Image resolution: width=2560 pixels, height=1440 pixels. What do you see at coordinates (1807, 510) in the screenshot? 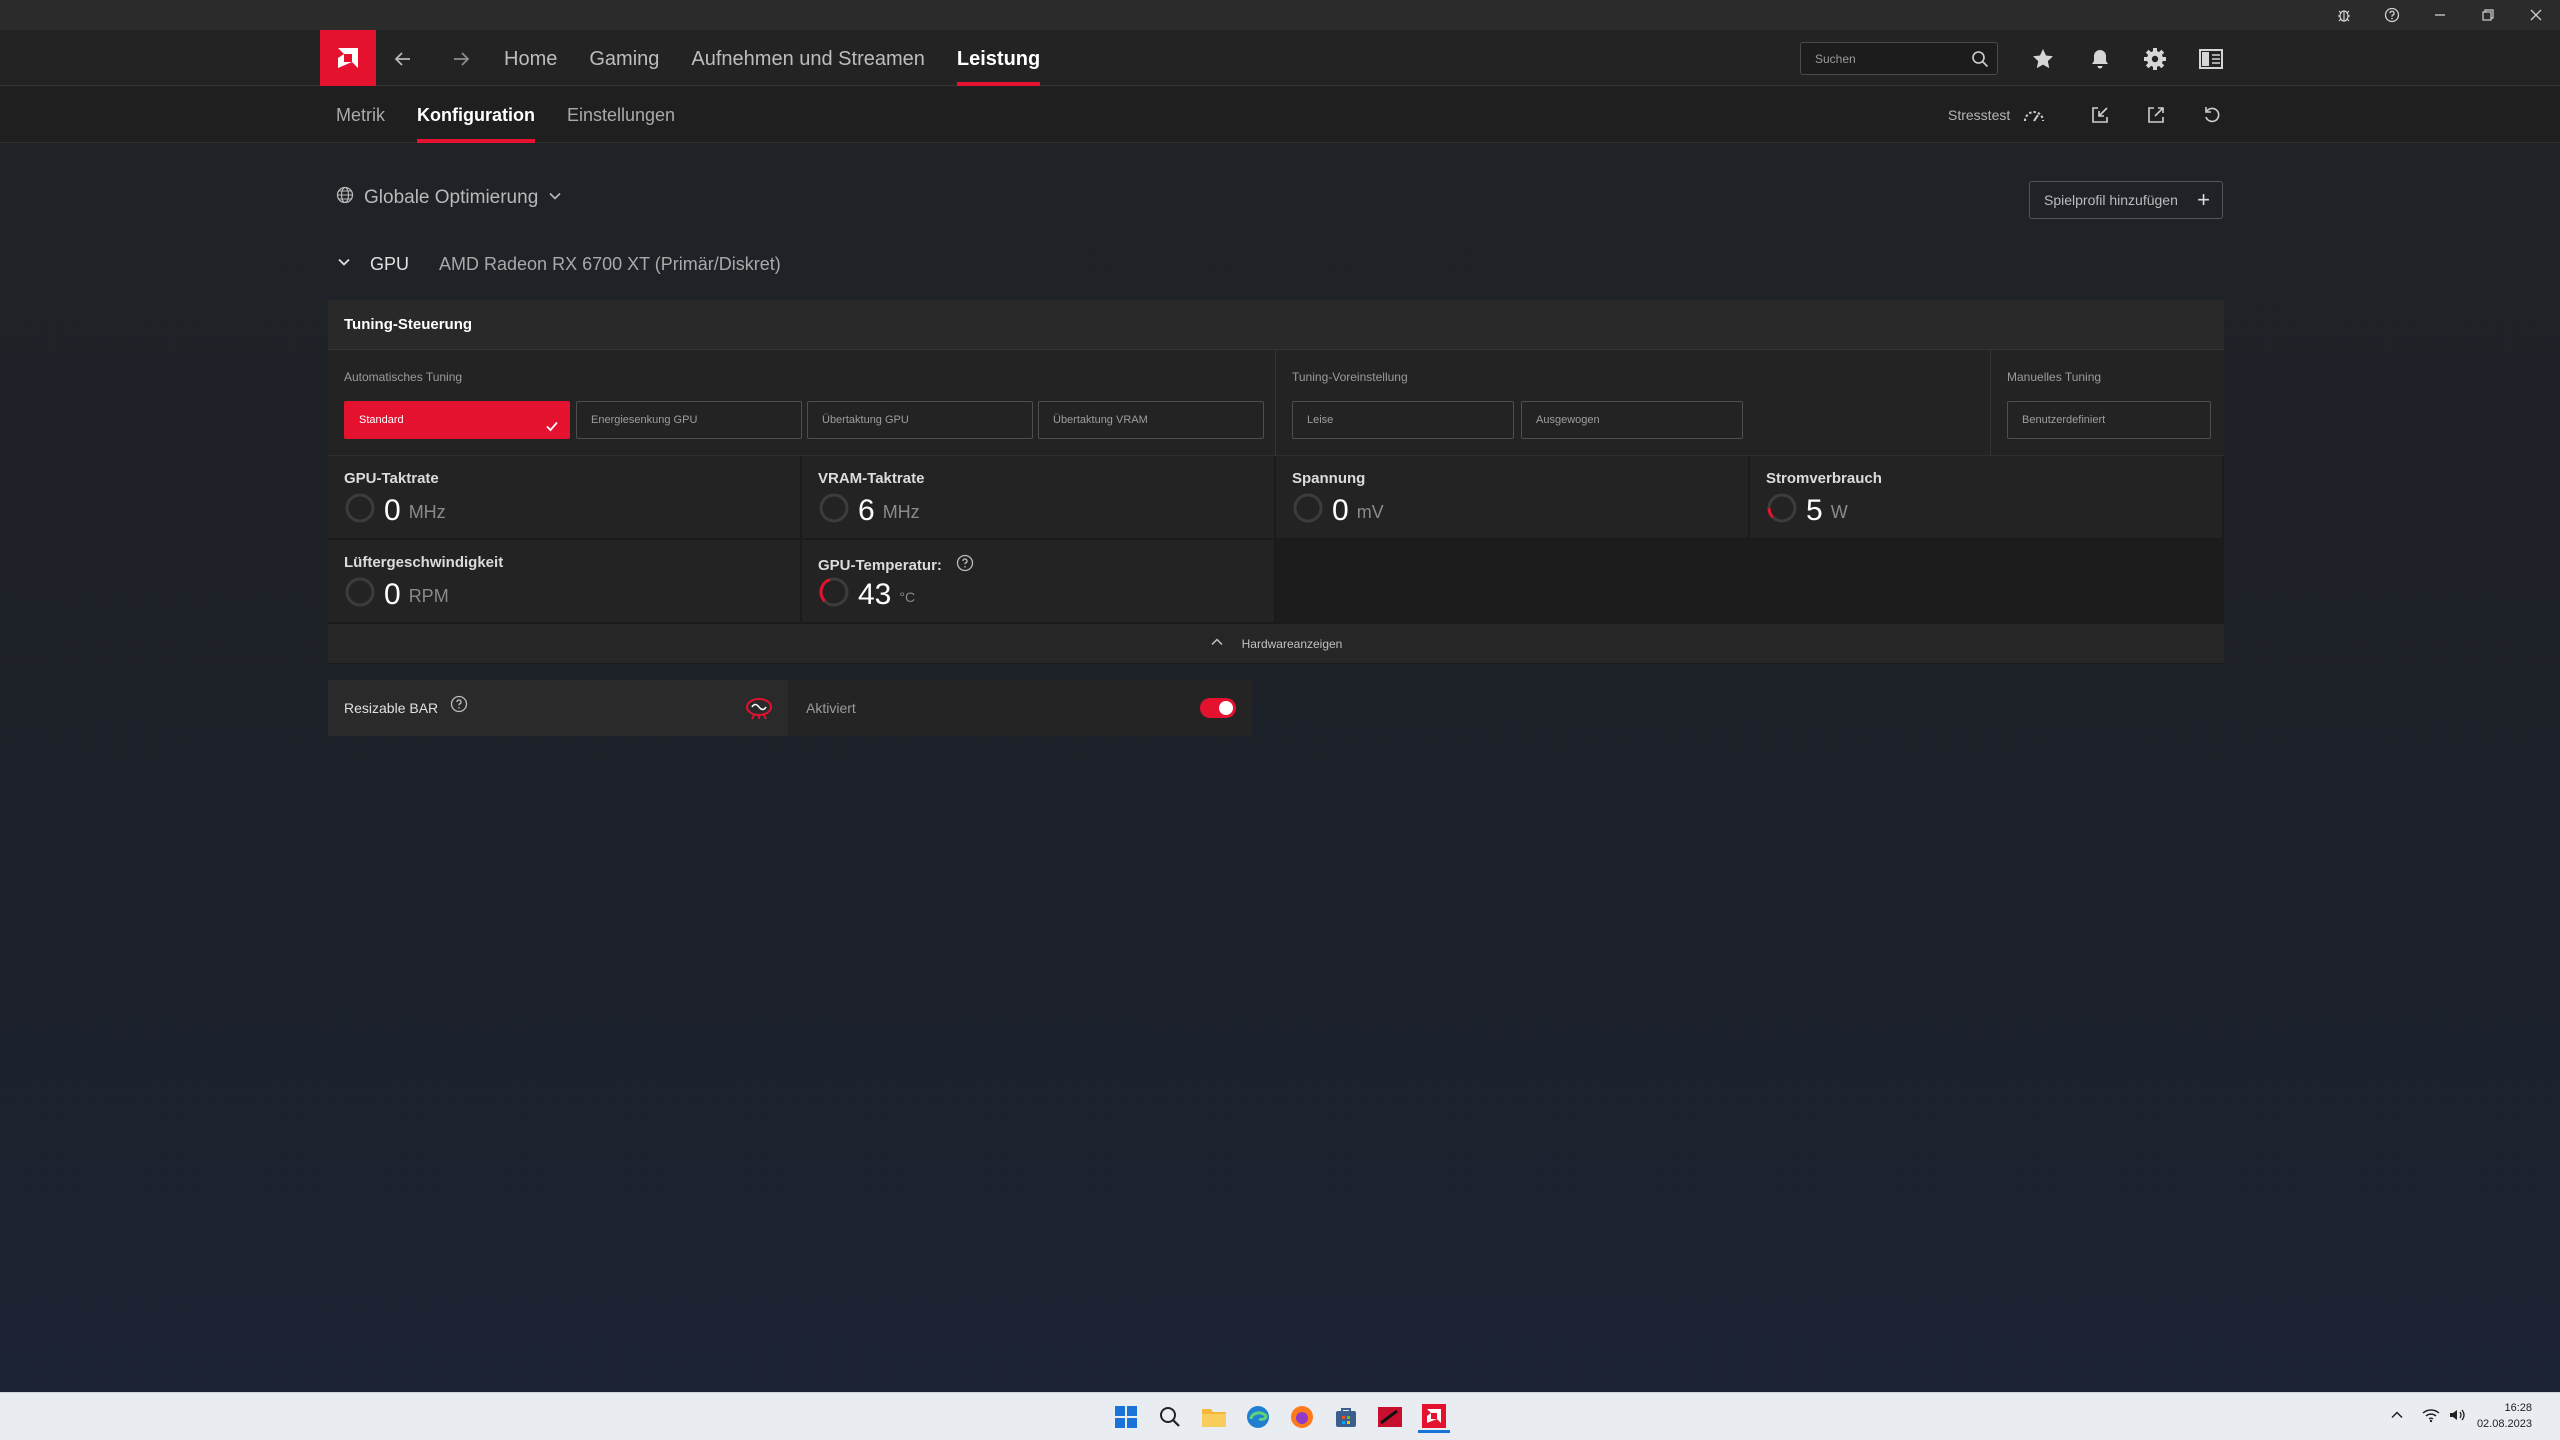
I see `metric-value-group: 5 W` at bounding box center [1807, 510].